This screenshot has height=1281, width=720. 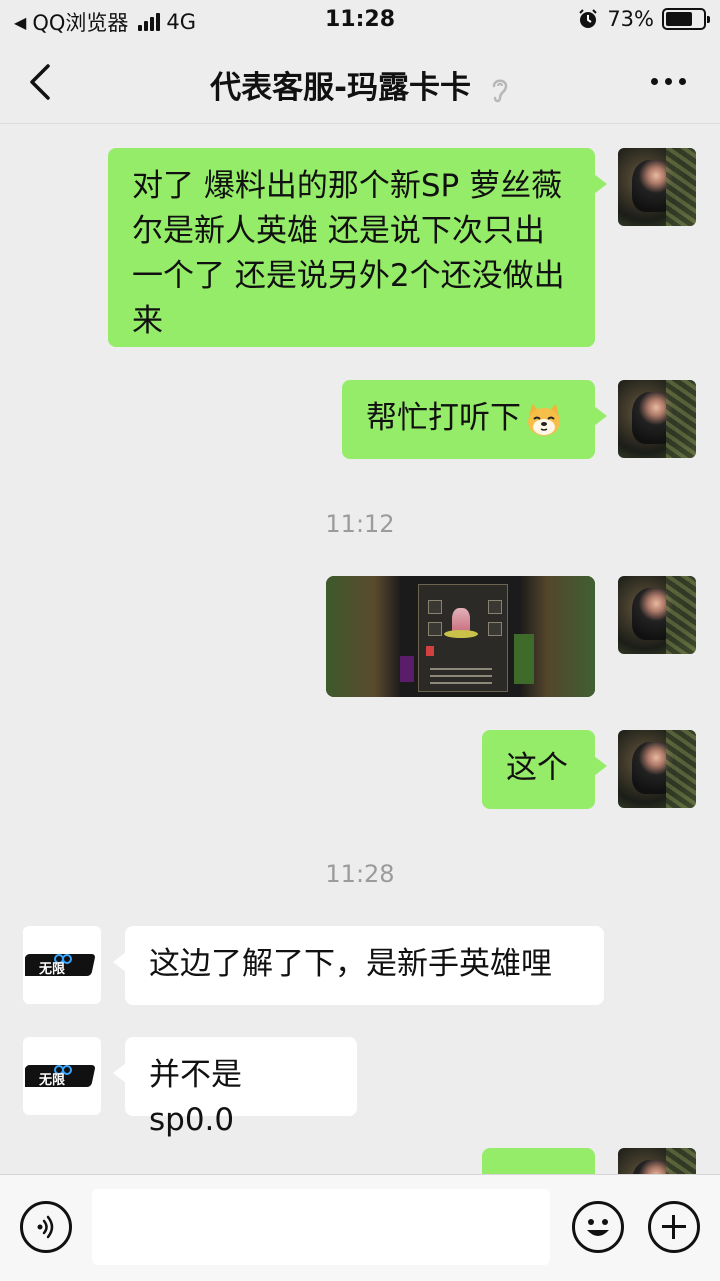 I want to click on voice-icon, so click(x=45, y=1227).